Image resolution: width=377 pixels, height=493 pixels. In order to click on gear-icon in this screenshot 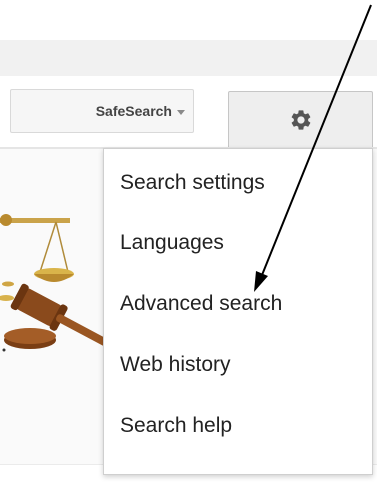, I will do `click(300, 119)`.